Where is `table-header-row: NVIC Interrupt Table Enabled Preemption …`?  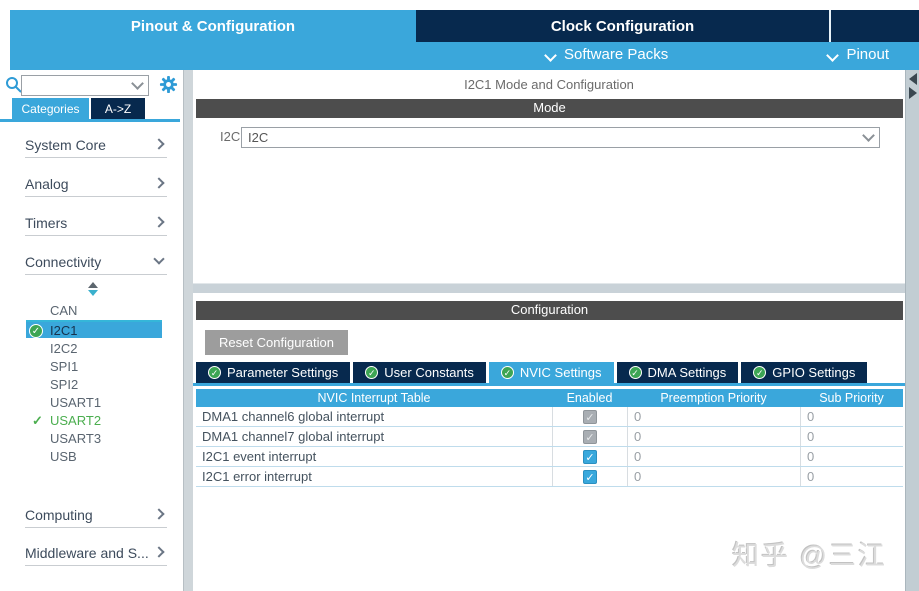
table-header-row: NVIC Interrupt Table Enabled Preemption … is located at coordinates (549, 398).